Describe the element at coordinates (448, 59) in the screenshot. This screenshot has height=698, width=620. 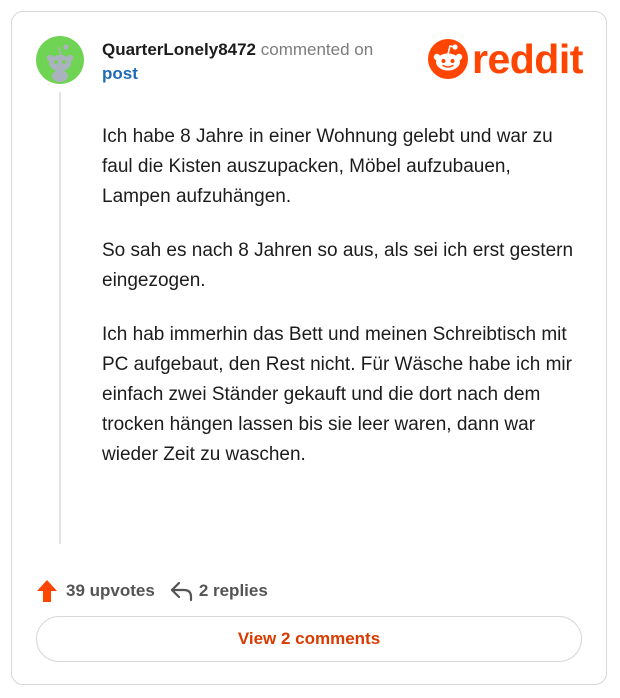
I see `reddit-snoo-icon` at that location.